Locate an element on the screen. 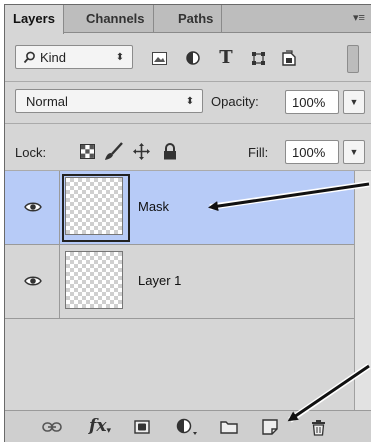  fill-label: Fill: is located at coordinates (258, 152).